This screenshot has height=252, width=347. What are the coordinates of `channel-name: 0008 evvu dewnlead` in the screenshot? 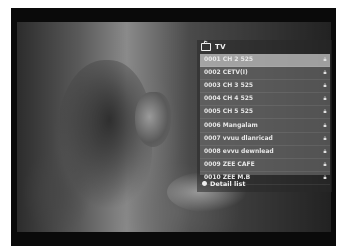 It's located at (239, 151).